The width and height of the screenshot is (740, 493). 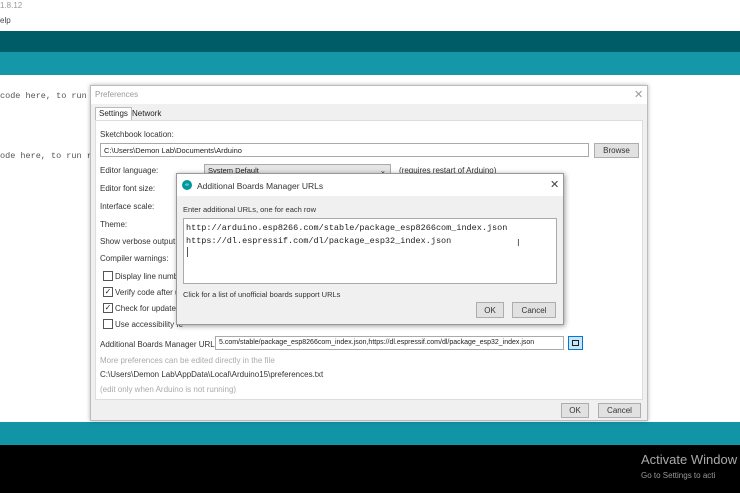 I want to click on checkbox-label: Verify code after u, so click(x=147, y=292).